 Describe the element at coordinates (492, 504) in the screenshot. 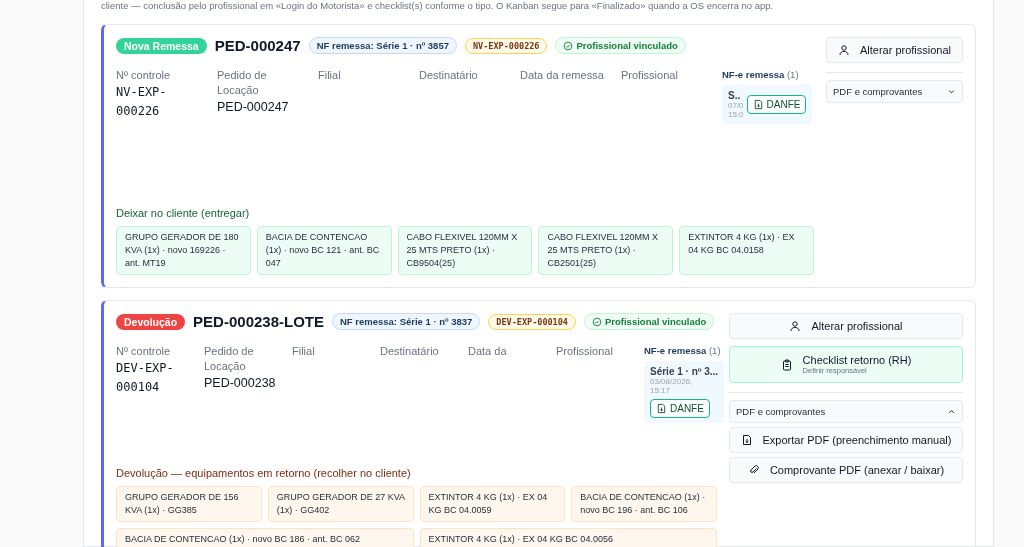

I see `equipment-chip: EXTINTOR 4 KG (1x) · EX 04 KG BC 04.0059` at that location.